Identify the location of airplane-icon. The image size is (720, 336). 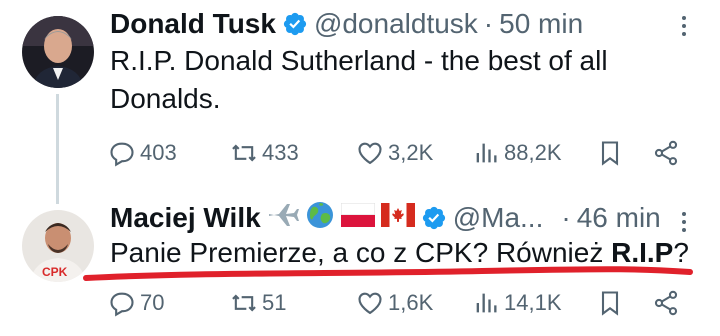
(283, 218).